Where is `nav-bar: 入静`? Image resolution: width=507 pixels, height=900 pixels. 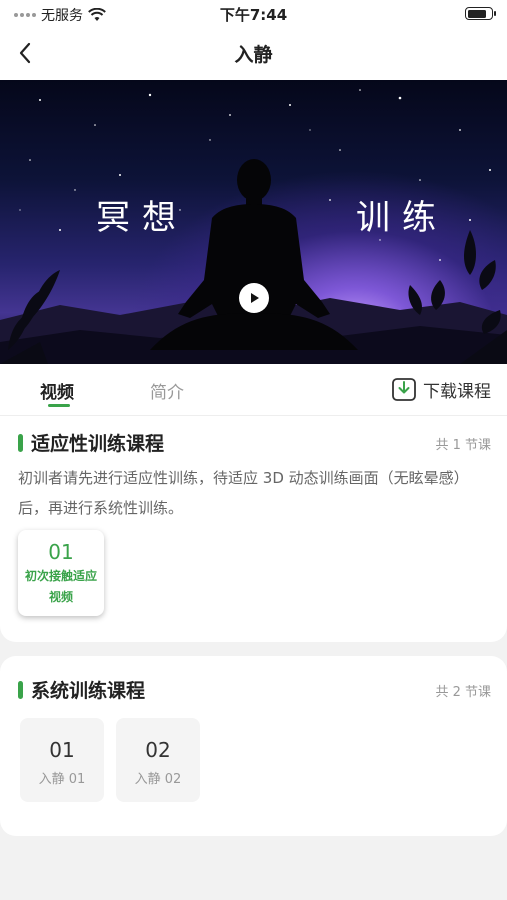 nav-bar: 入静 is located at coordinates (253, 54).